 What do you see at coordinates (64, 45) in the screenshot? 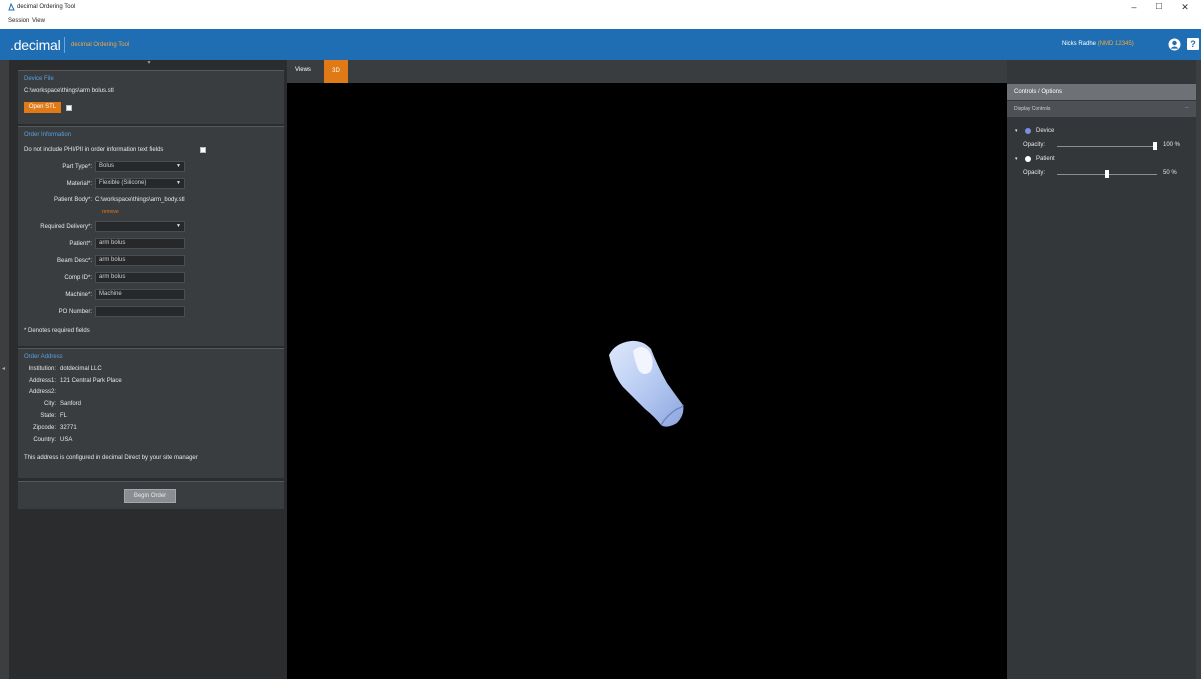
I see `header-divider` at bounding box center [64, 45].